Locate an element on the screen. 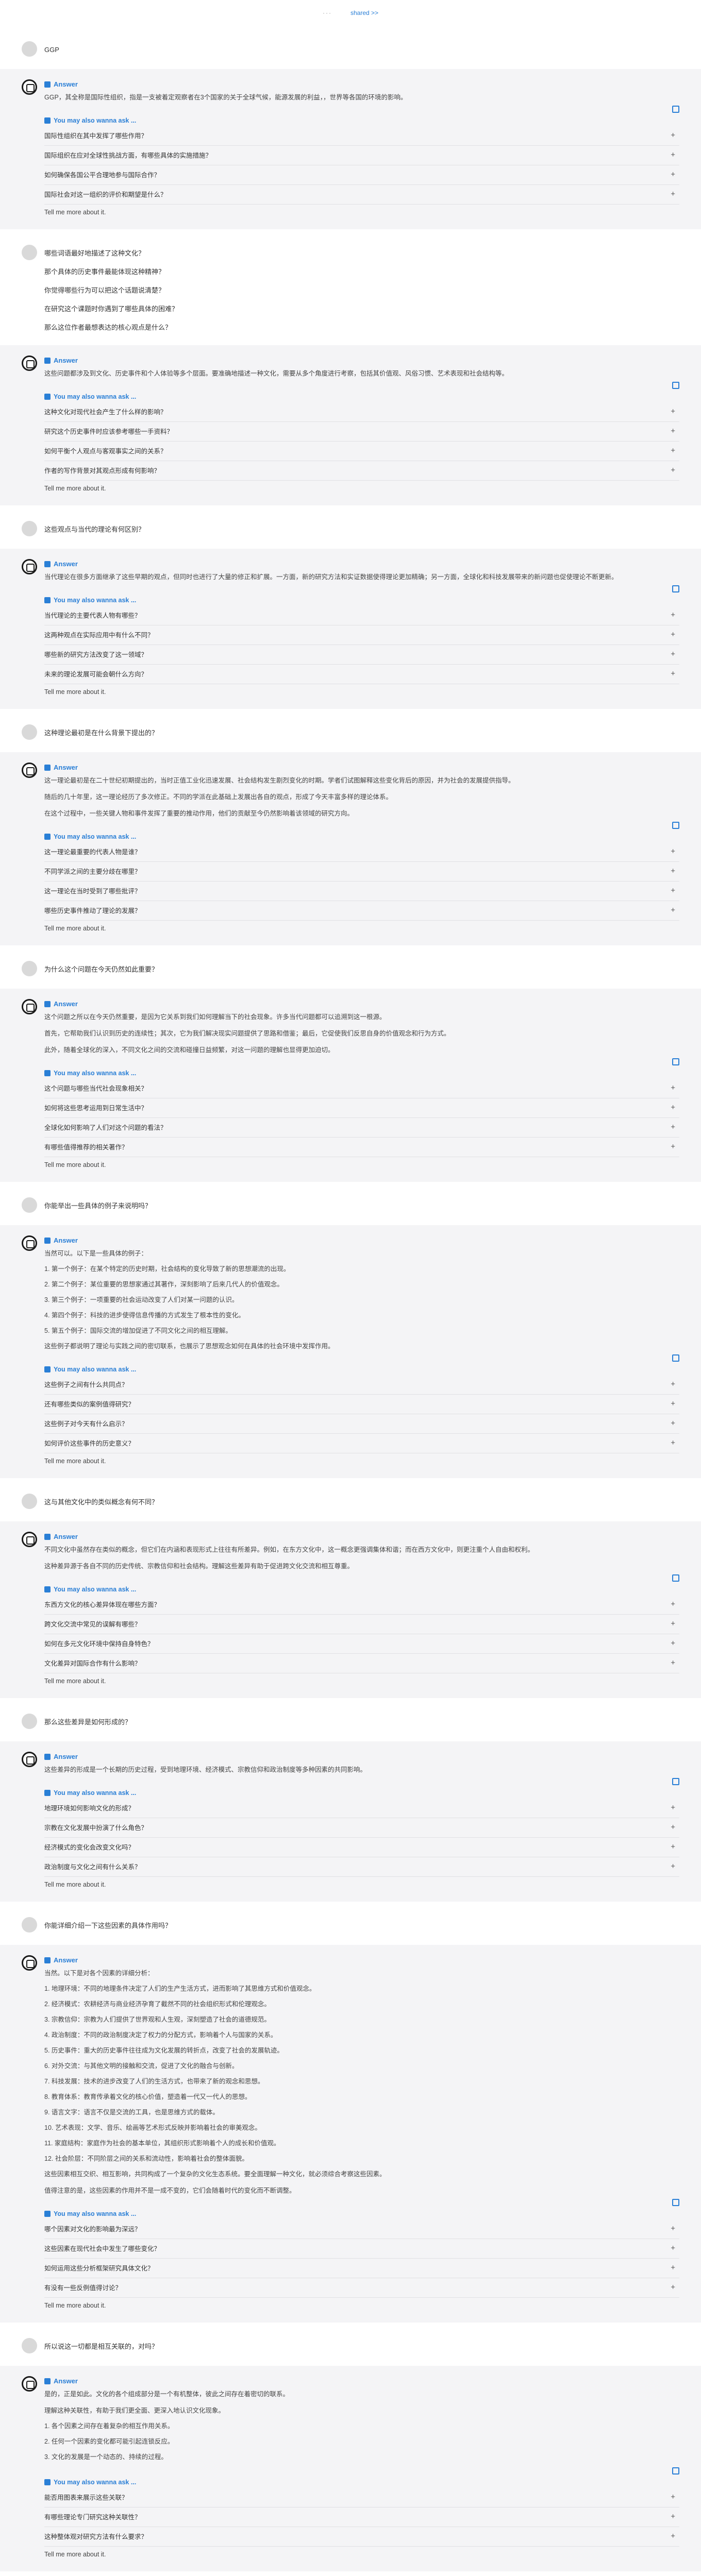  suggestion-item: 哪些新的研究方法改变了这一领域？ + is located at coordinates (361, 655).